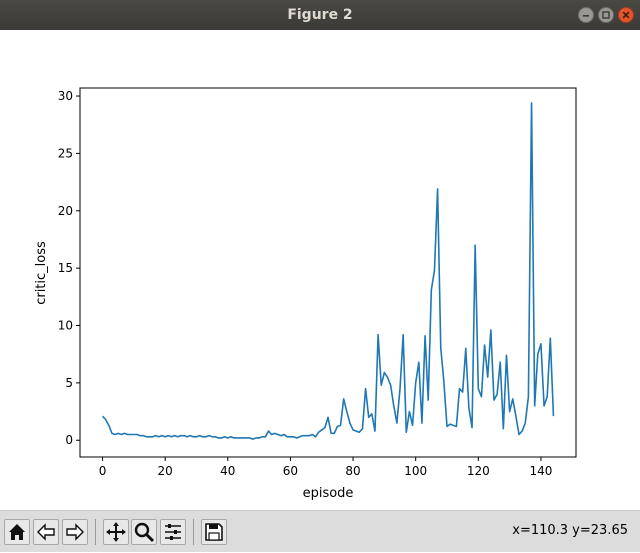  What do you see at coordinates (165, 471) in the screenshot?
I see `x-tick-label: 20` at bounding box center [165, 471].